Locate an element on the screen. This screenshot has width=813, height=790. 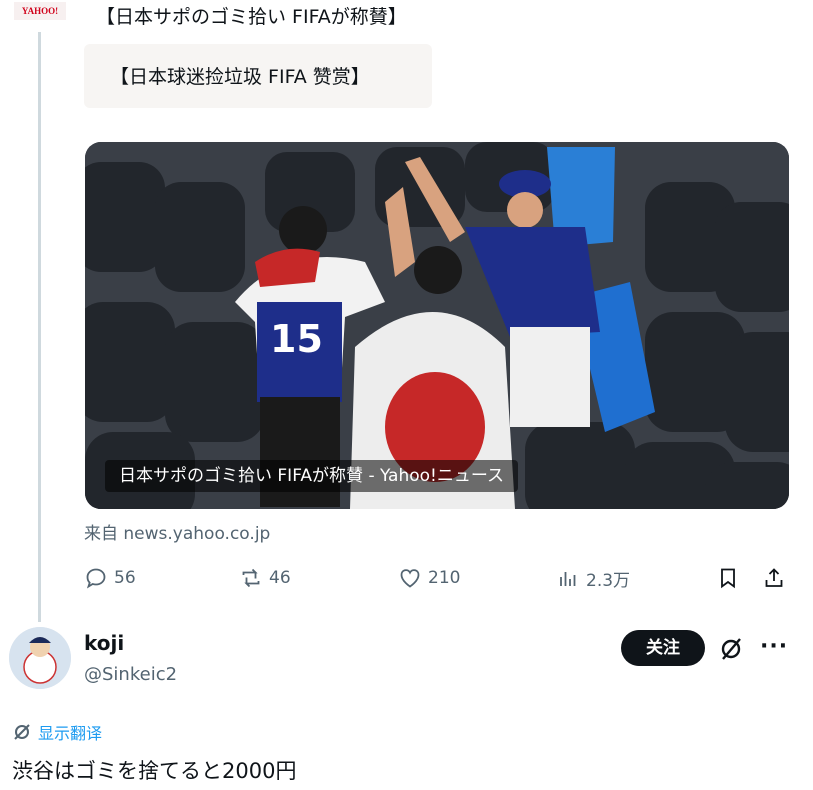
quote-text: 【日本球迷捡垃圾 FIFA 赞赏】 is located at coordinates (240, 77).